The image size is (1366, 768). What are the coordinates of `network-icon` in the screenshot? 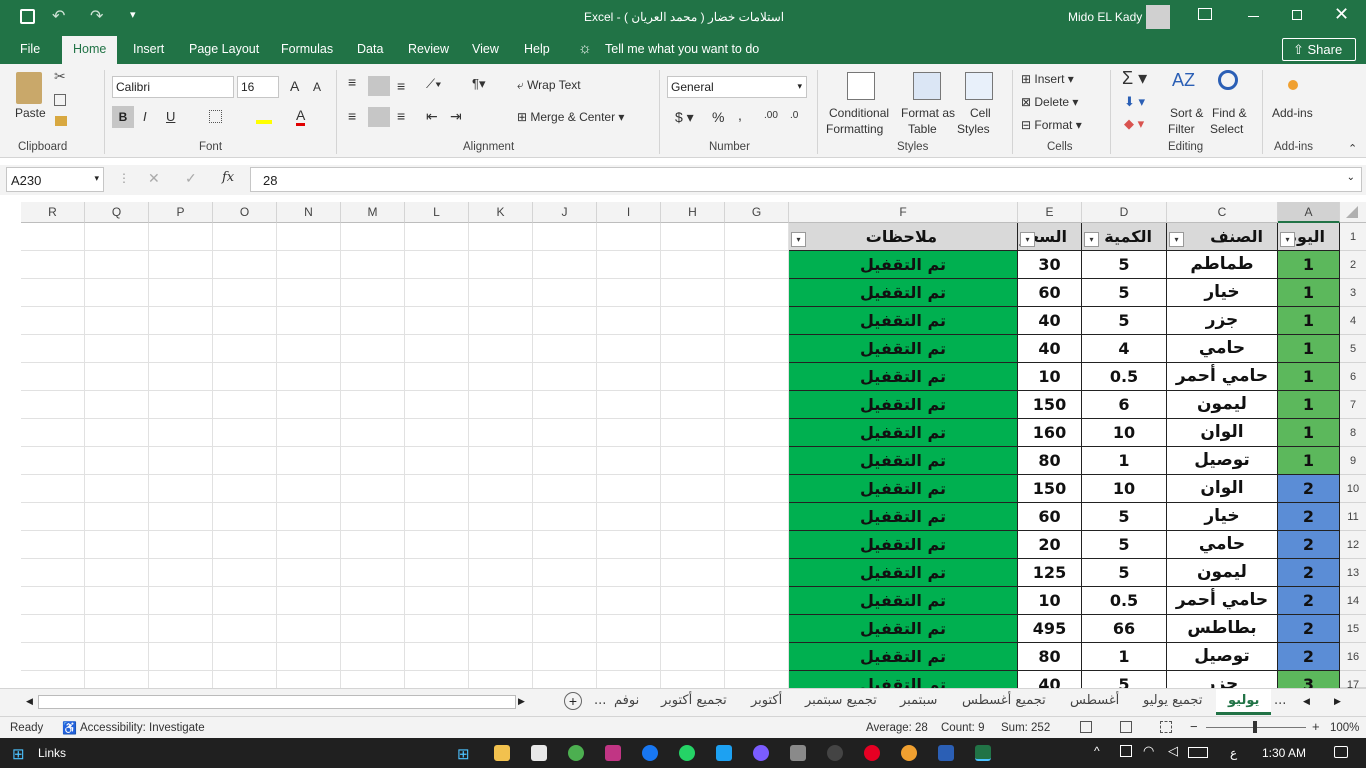 It's located at (1126, 751).